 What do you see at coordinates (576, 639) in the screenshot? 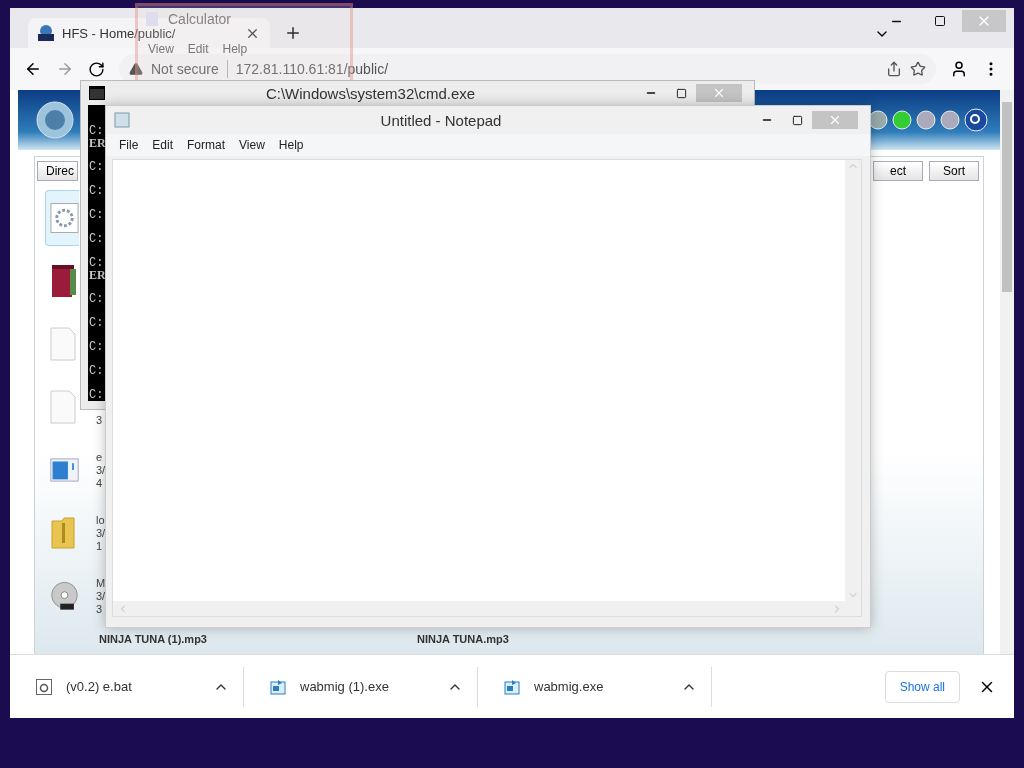
I see `entry-name: NINJA TUNA.mp3` at bounding box center [576, 639].